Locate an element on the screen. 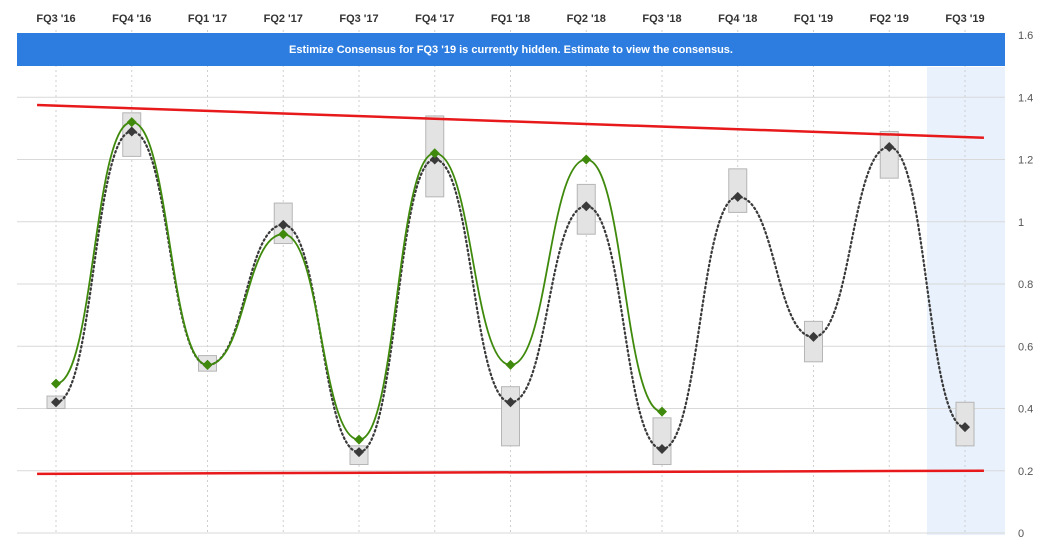 This screenshot has height=548, width=1047. trendline is located at coordinates (510, 121).